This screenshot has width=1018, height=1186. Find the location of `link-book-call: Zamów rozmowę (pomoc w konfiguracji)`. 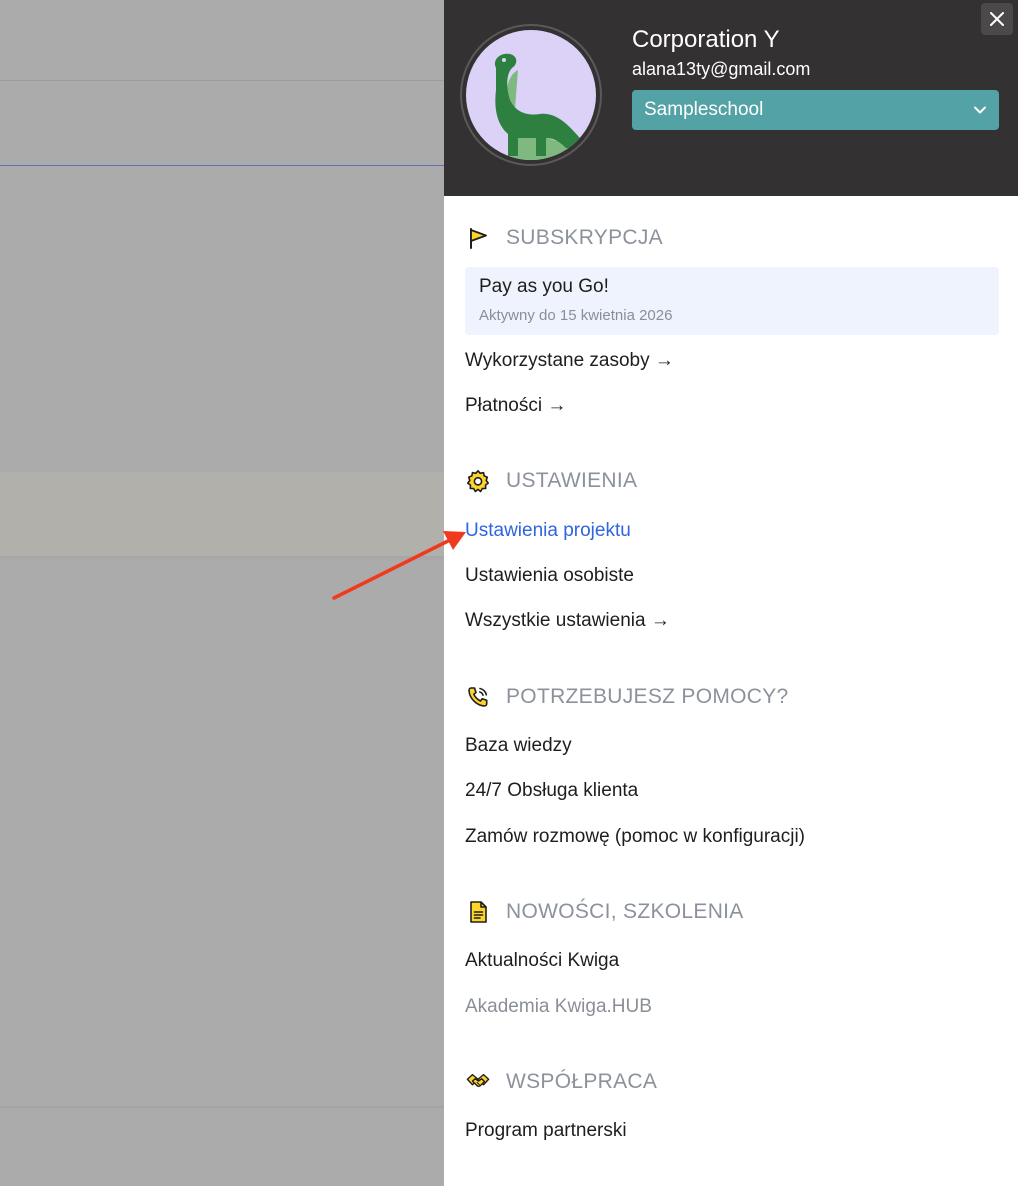

link-book-call: Zamów rozmowę (pomoc w konfiguracji) is located at coordinates (635, 837).